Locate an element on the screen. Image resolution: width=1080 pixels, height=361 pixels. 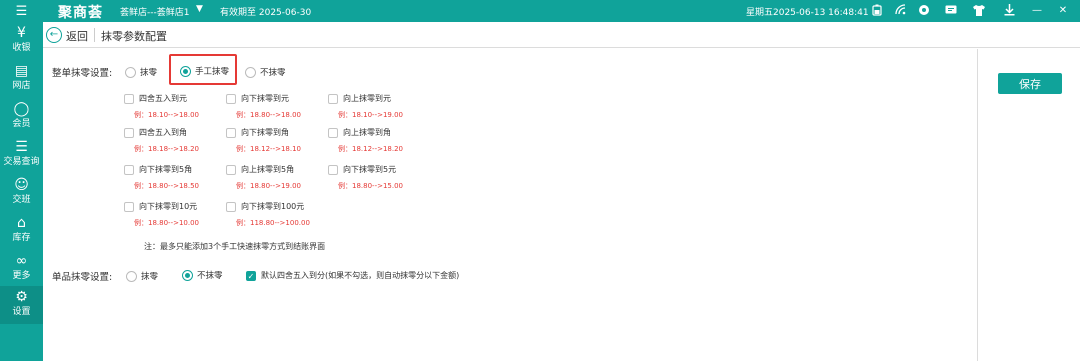
highlight-box is located at coordinates (203, 69).